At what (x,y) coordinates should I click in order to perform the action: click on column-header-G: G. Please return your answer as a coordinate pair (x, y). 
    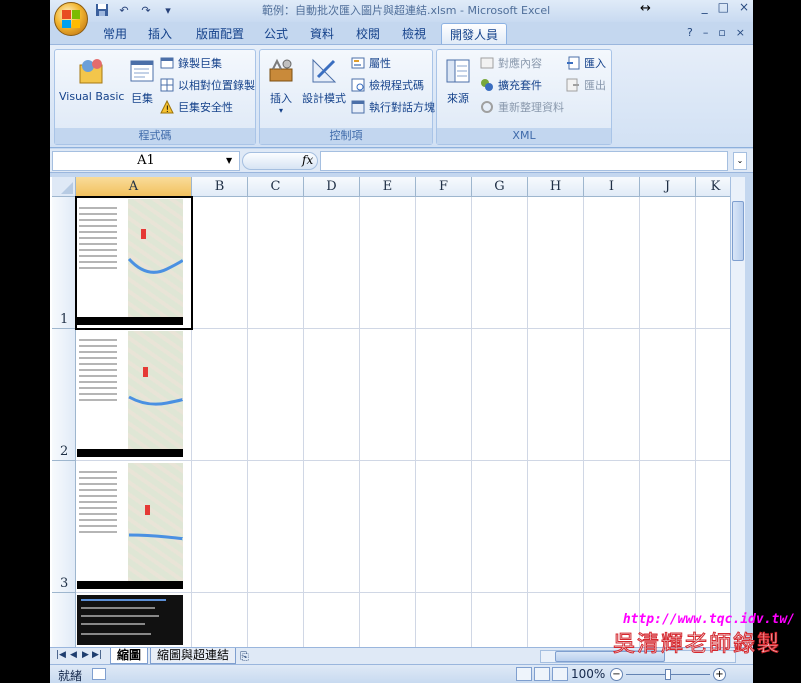
    Looking at the image, I should click on (500, 187).